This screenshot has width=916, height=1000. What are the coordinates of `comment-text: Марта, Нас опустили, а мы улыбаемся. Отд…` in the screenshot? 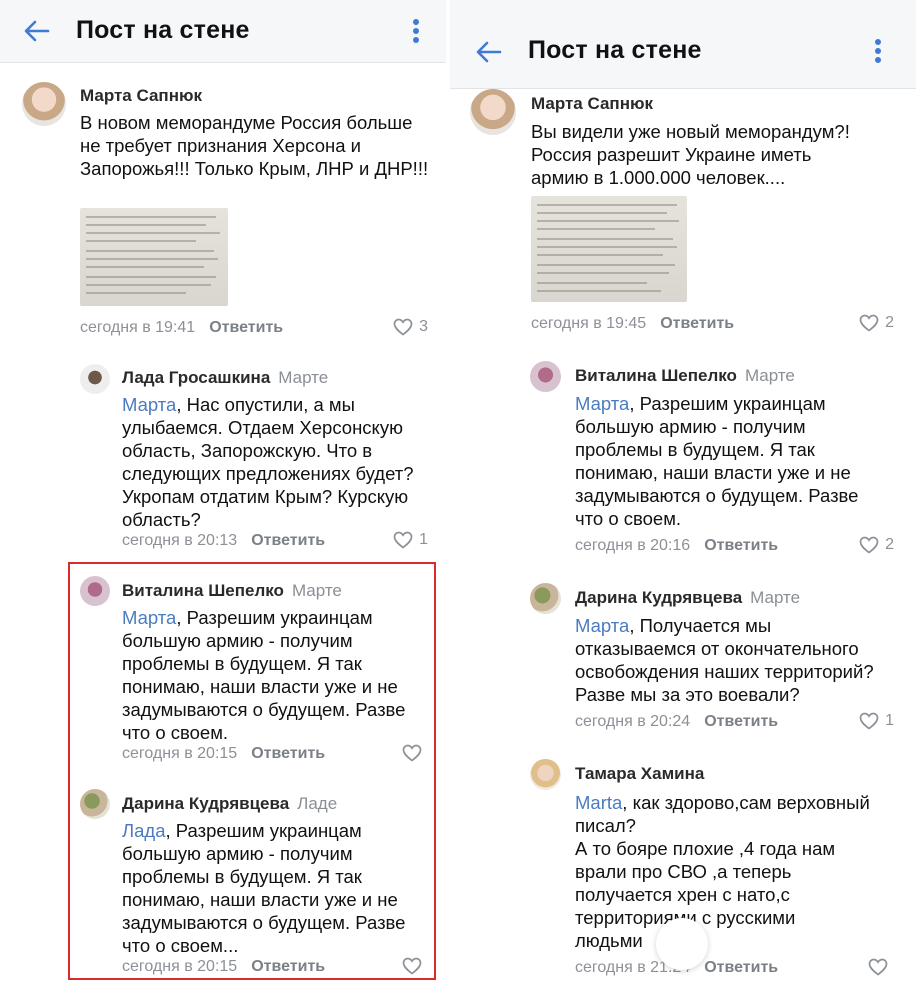 It's located at (268, 462).